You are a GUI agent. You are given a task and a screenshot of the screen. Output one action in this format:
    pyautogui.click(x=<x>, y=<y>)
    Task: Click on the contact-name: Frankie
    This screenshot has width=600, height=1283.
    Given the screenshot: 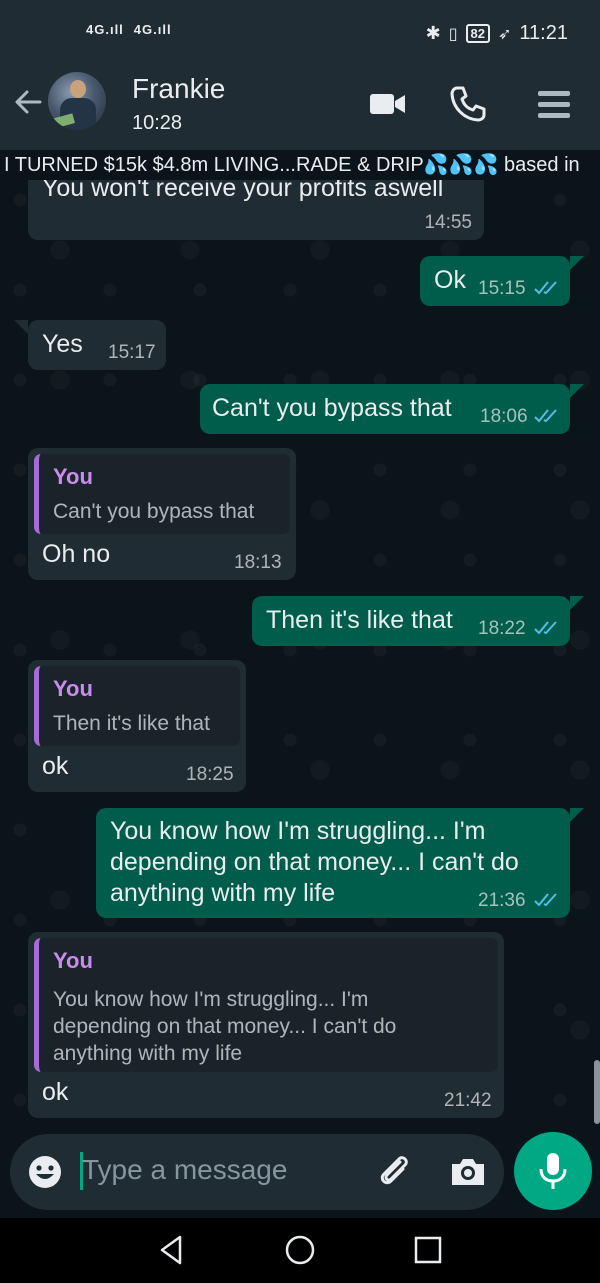 What is the action you would take?
    pyautogui.click(x=178, y=89)
    